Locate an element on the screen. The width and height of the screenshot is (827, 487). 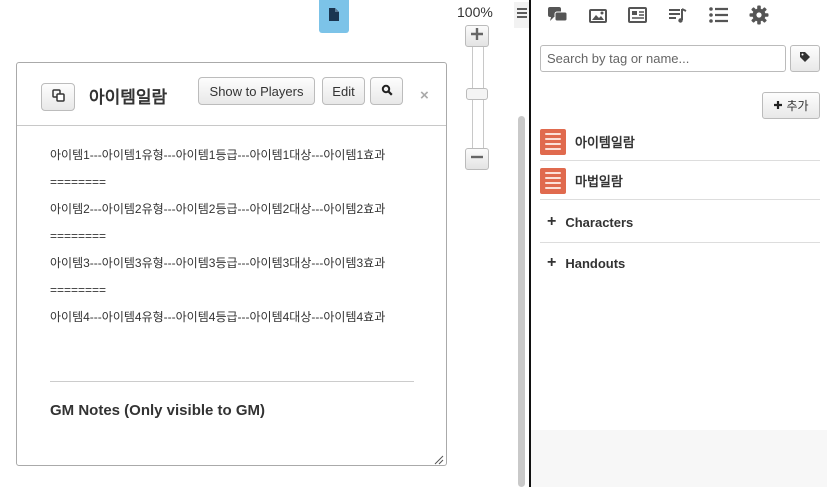
sidebar-toggle-button is located at coordinates (522, 15).